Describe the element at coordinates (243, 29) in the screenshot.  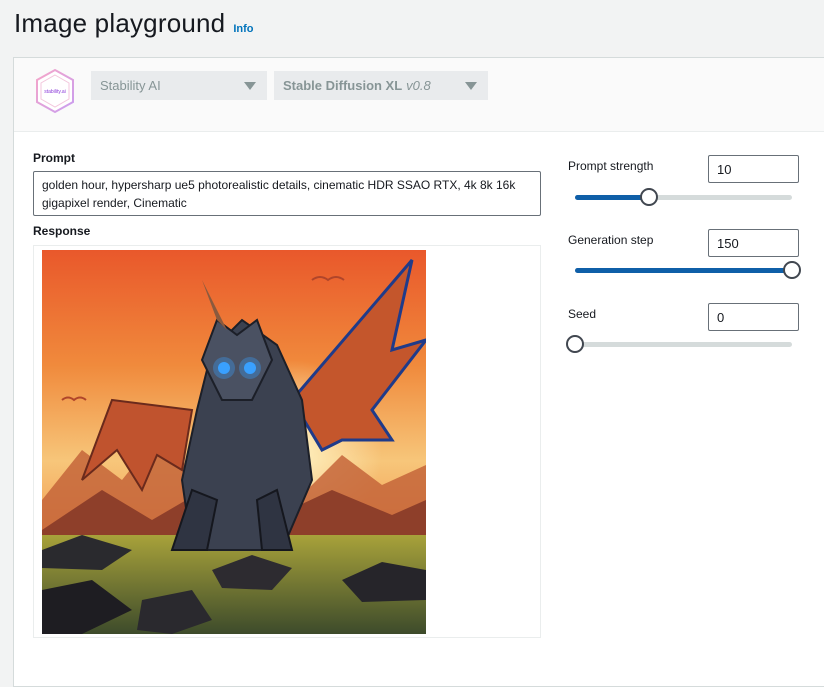
I see `info-link: Info` at that location.